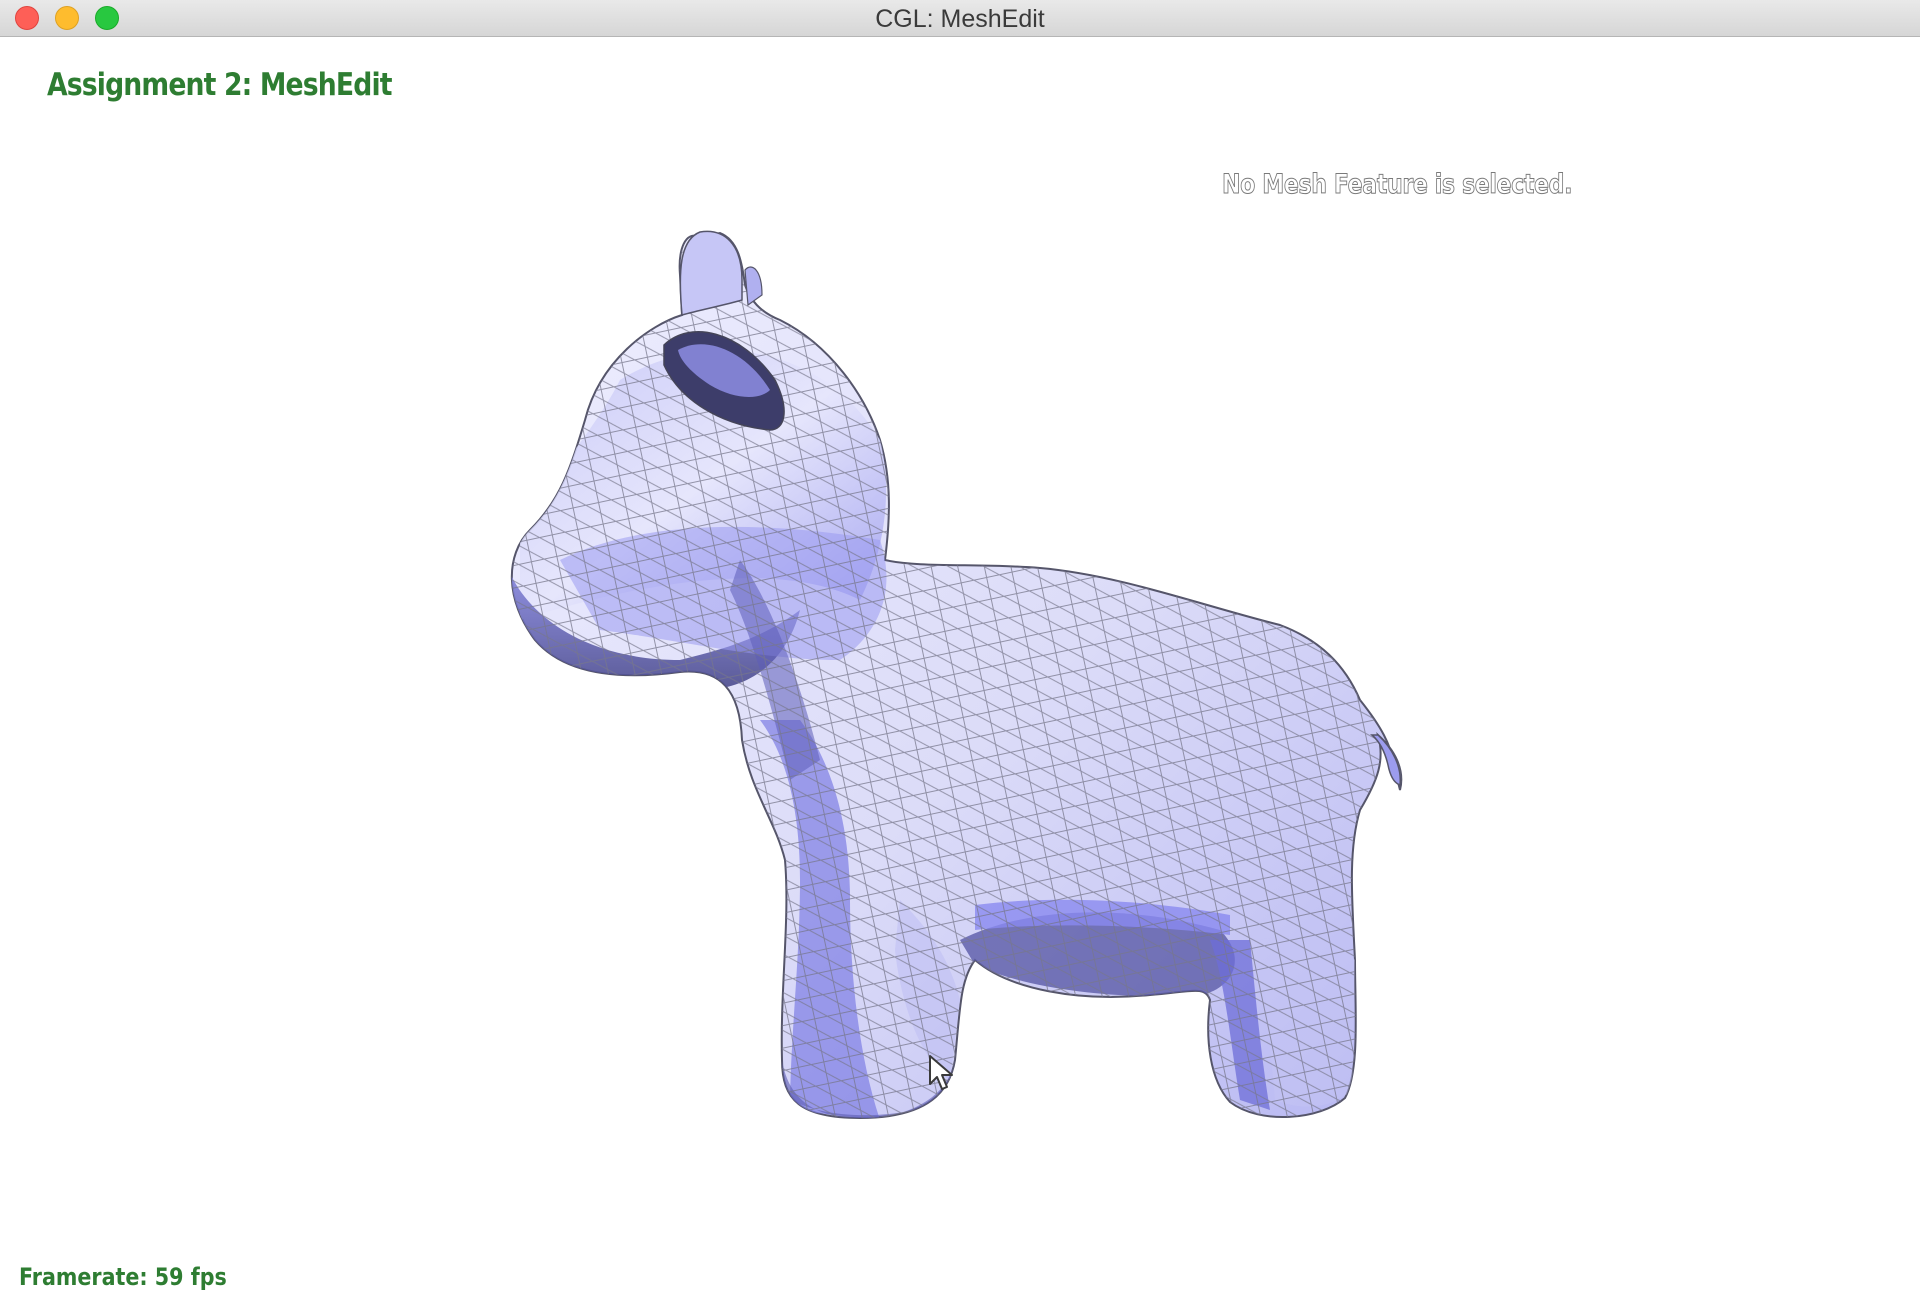  What do you see at coordinates (220, 85) in the screenshot?
I see `assignment-heading: Assignment 2: MeshEdit` at bounding box center [220, 85].